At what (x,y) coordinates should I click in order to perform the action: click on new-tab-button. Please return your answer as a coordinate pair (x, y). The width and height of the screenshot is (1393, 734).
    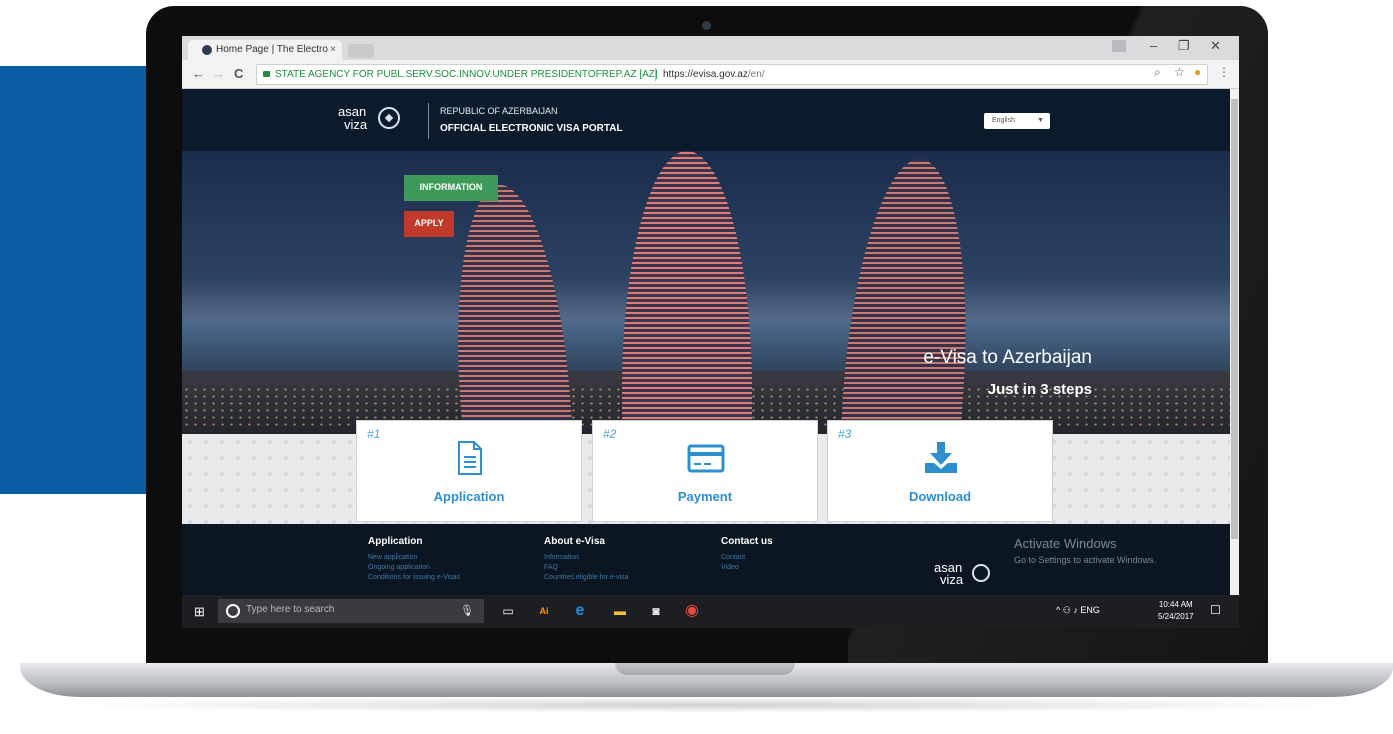
    Looking at the image, I should click on (361, 51).